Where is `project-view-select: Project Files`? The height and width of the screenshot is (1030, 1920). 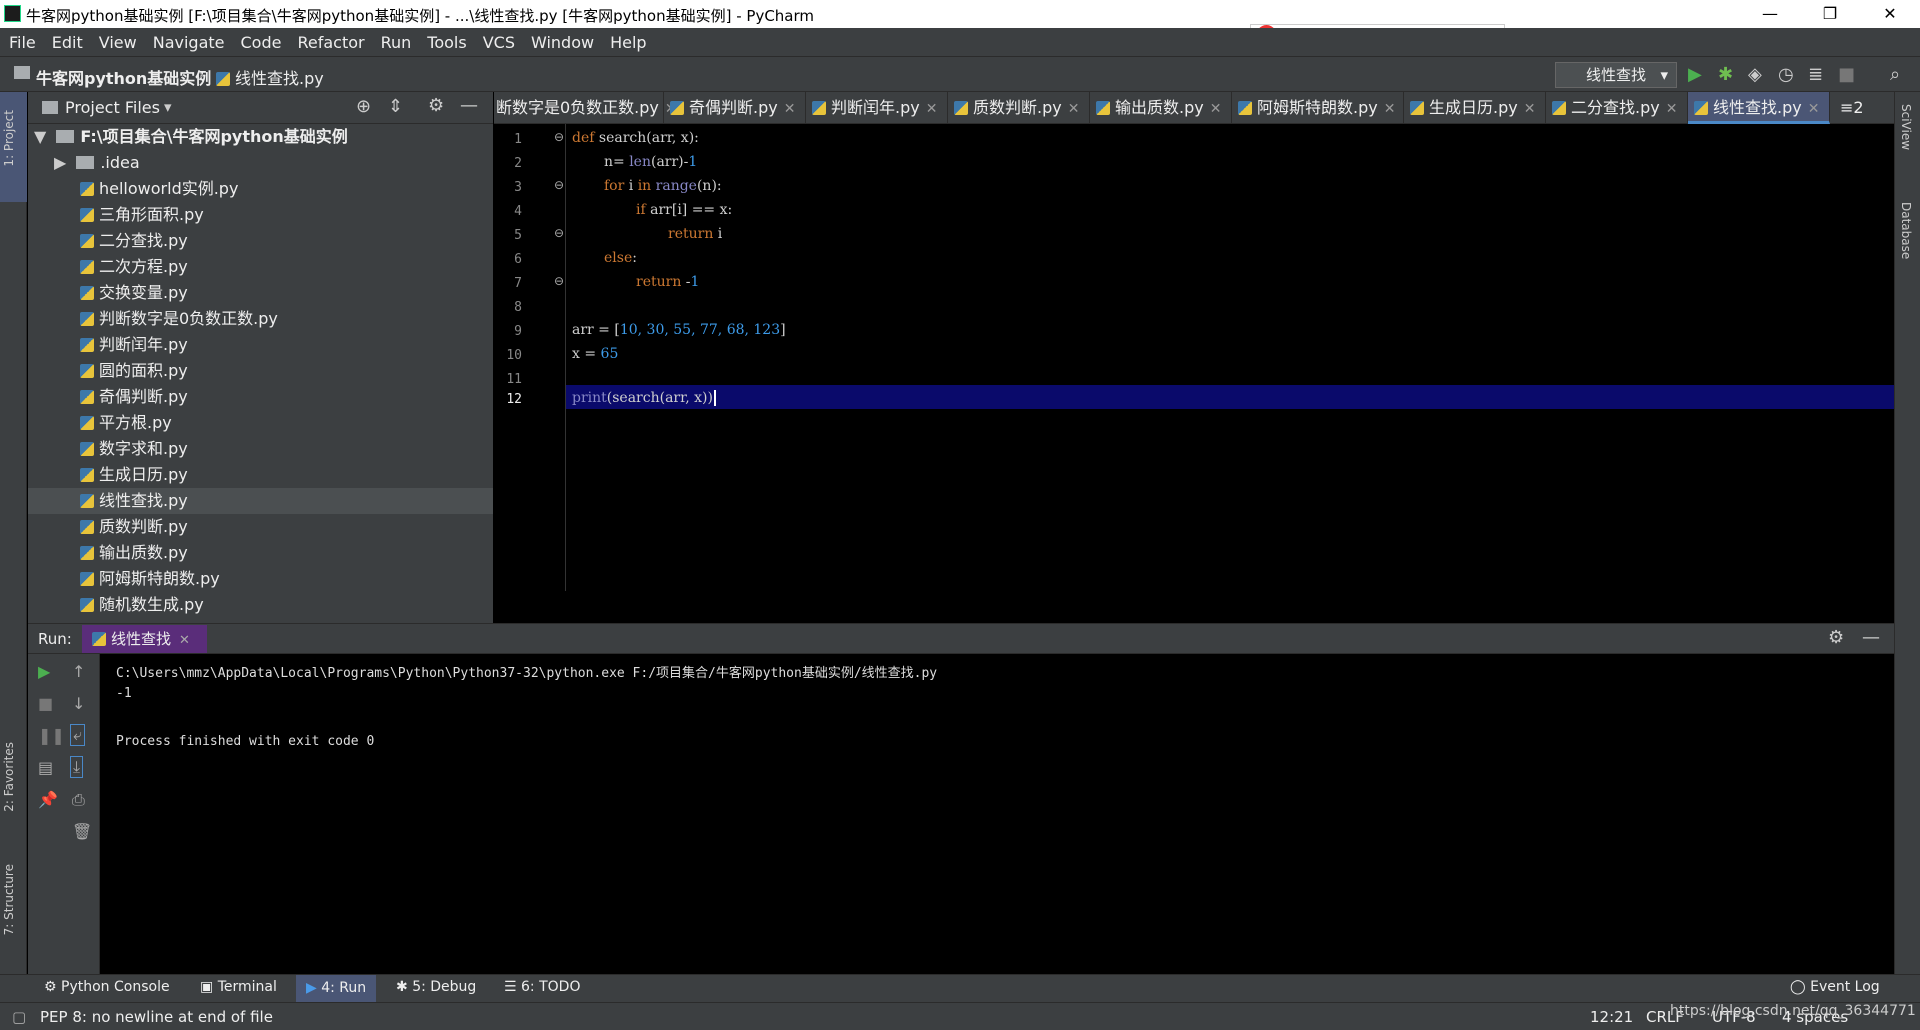
project-view-select: Project Files is located at coordinates (112, 107).